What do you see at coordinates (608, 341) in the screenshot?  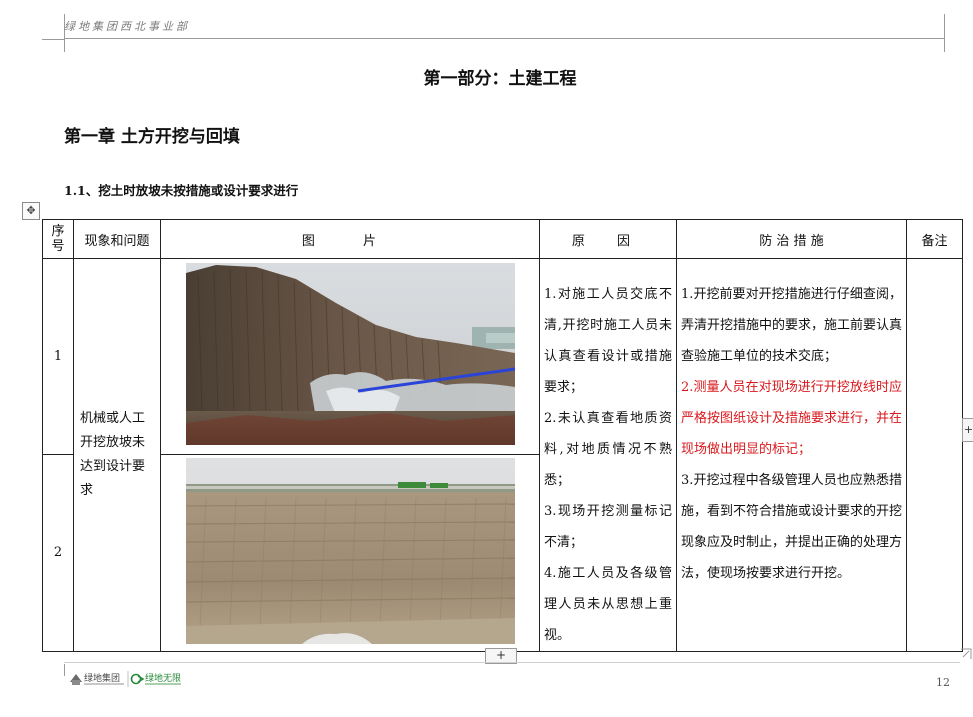 I see `cause-item: 1.对施工人员交底不清,开挖时施工人员未认真查看设计或措施要求；` at bounding box center [608, 341].